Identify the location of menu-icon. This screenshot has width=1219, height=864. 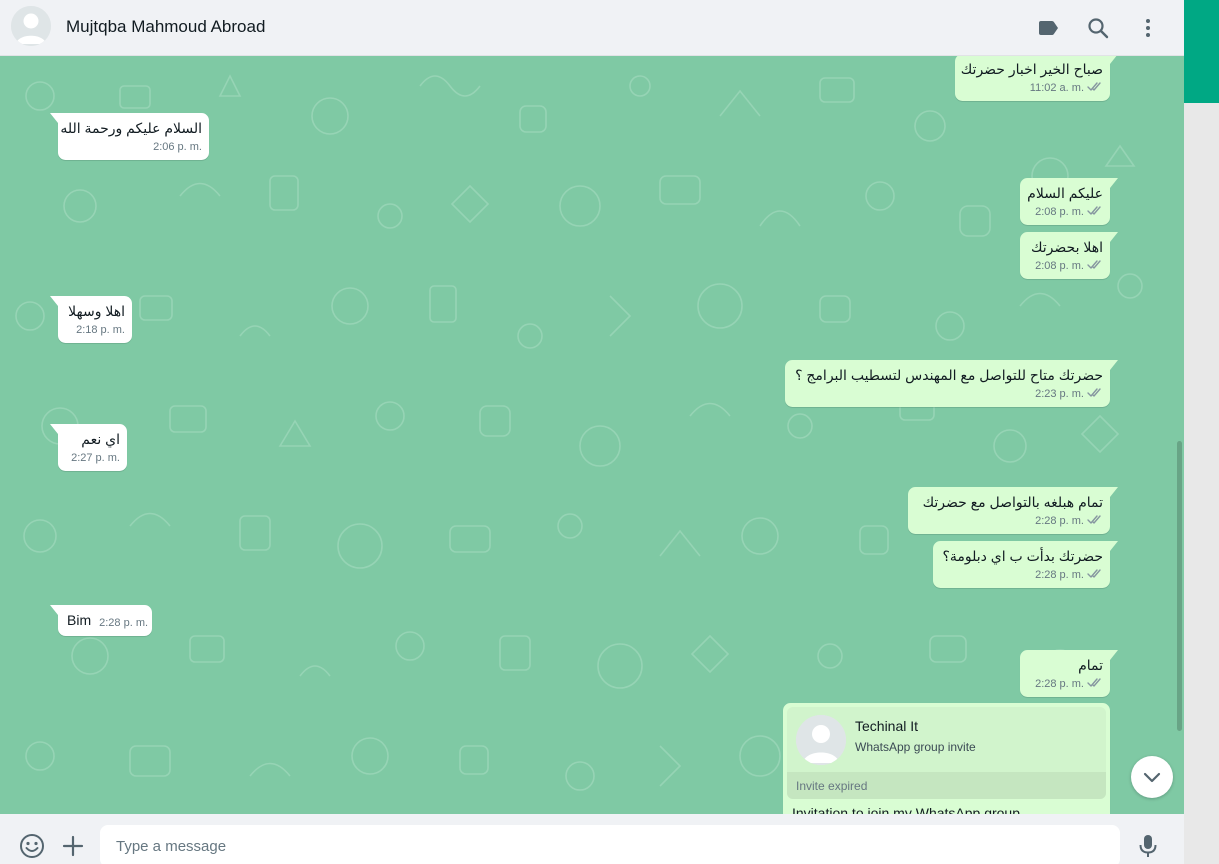
(1148, 28).